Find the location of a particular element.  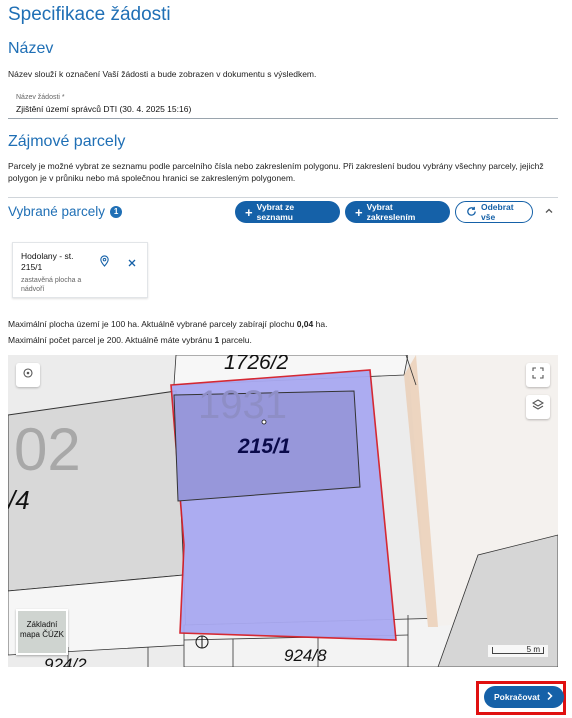

basemap-switcher: Základní mapa ČÚZK is located at coordinates (42, 632).